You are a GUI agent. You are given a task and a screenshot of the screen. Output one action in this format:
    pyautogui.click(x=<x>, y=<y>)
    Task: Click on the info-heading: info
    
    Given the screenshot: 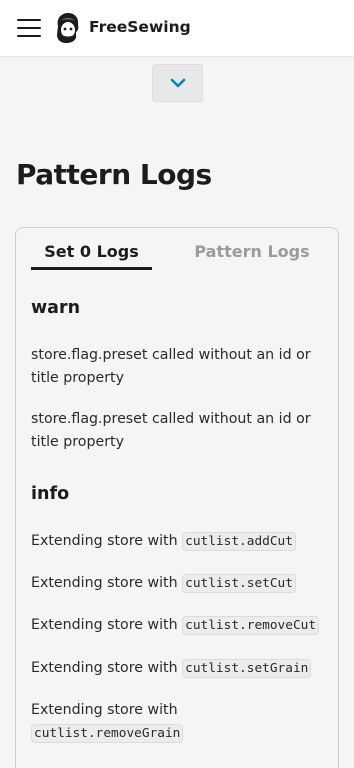 What is the action you would take?
    pyautogui.click(x=50, y=494)
    